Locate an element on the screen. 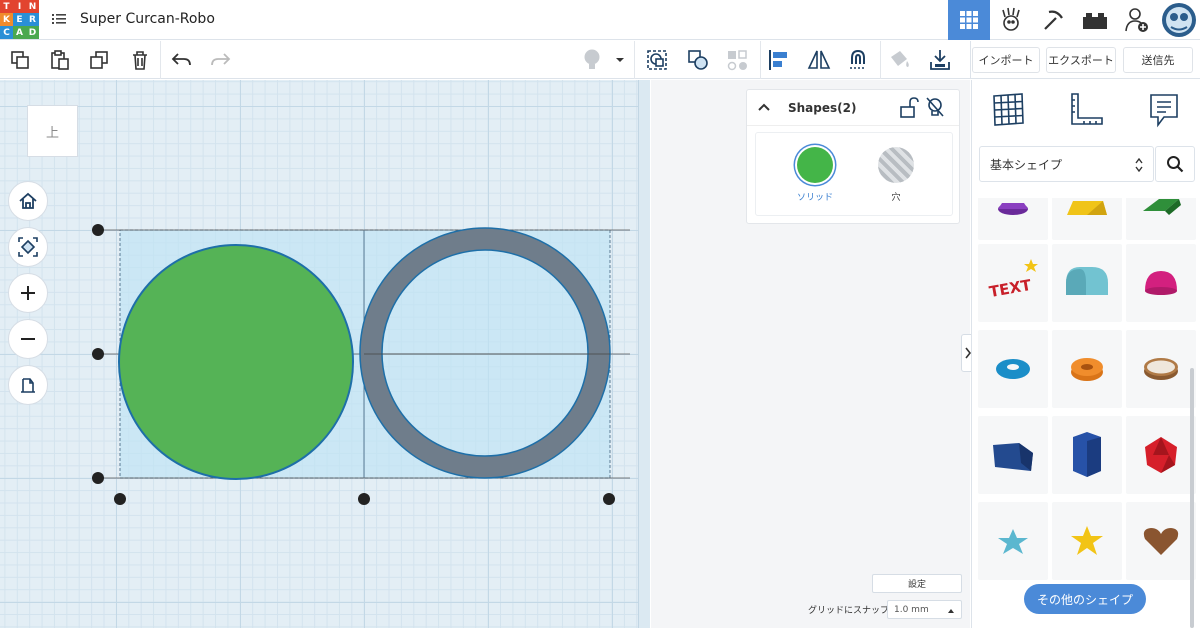 Image resolution: width=1200 pixels, height=628 pixels. half-cylinder-shape-icon is located at coordinates (1087, 281).